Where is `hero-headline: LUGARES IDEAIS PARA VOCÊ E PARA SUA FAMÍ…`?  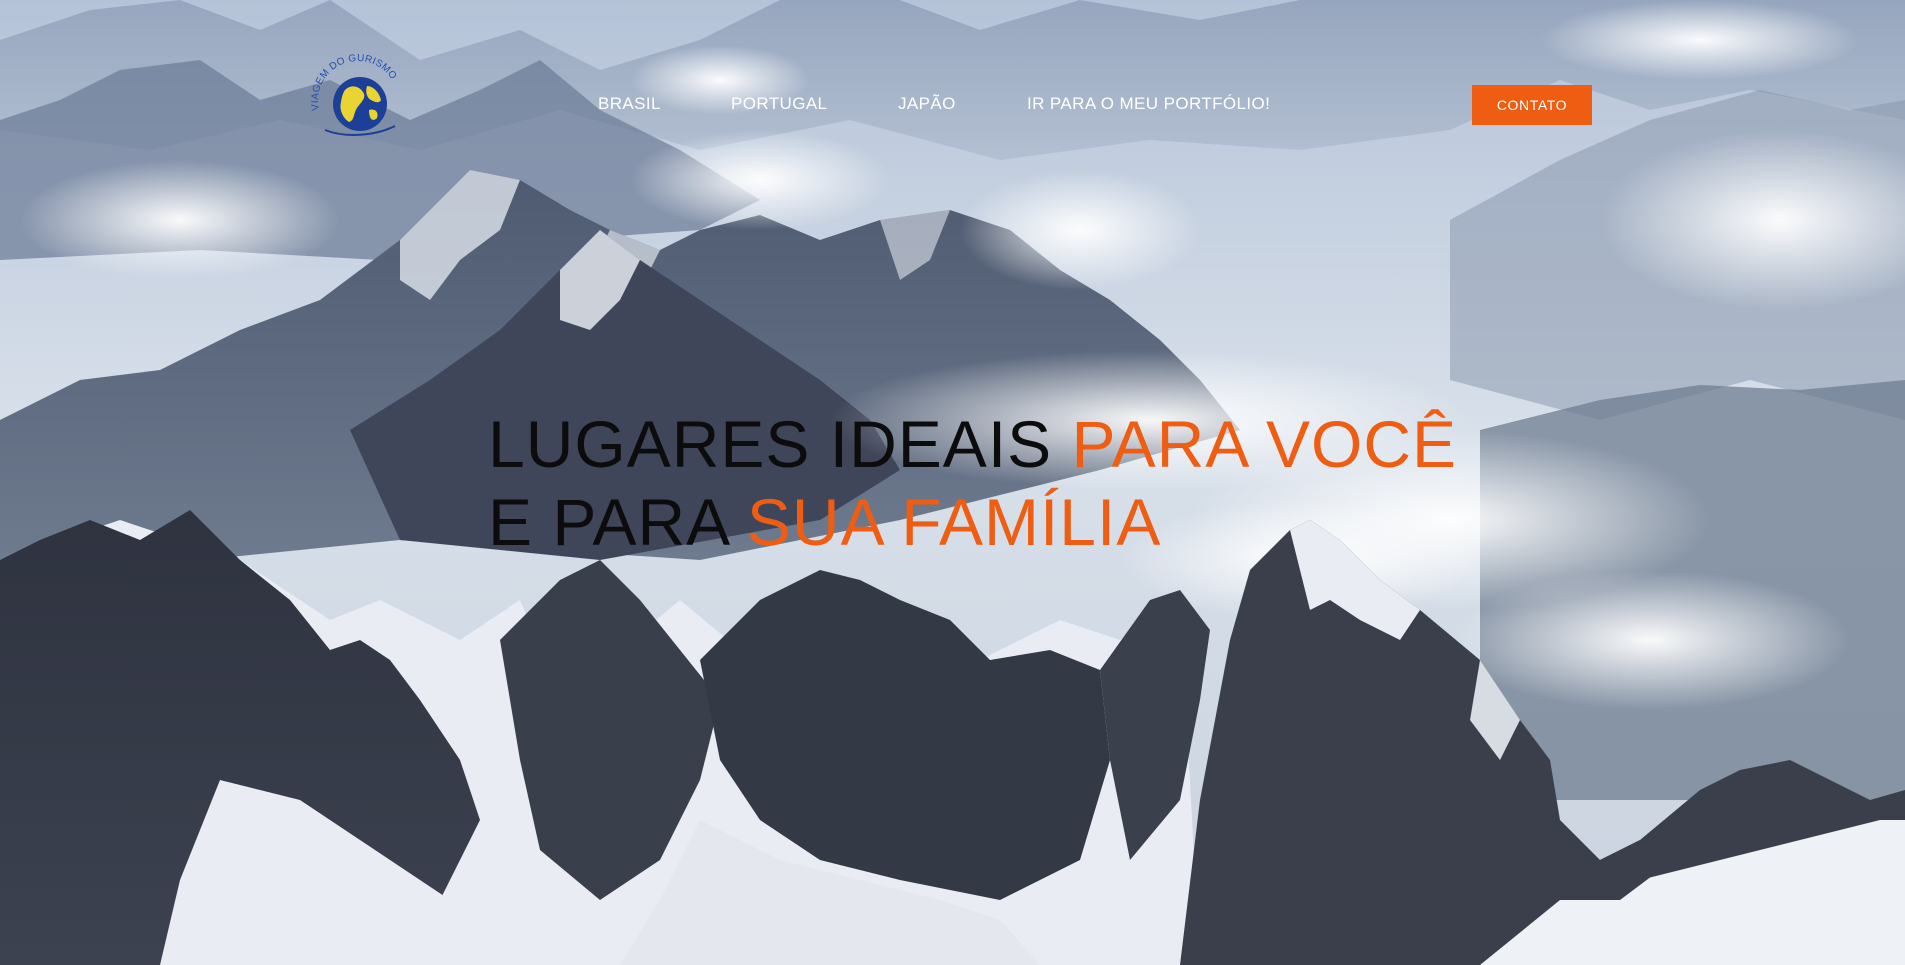
hero-headline: LUGARES IDEAIS PARA VOCÊ E PARA SUA FAMÍ… is located at coordinates (972, 483).